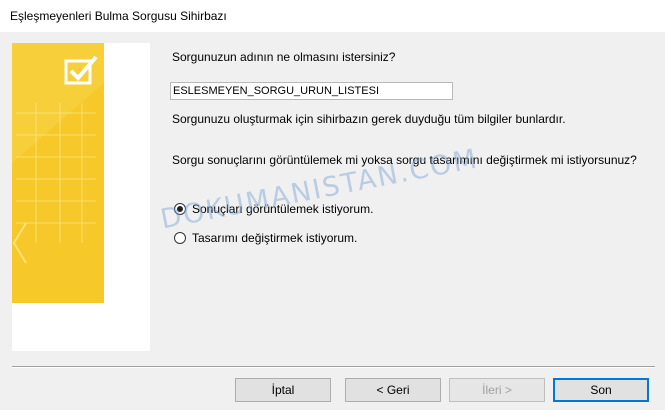 The height and width of the screenshot is (410, 665). Describe the element at coordinates (180, 238) in the screenshot. I see `modify-design-radio` at that location.